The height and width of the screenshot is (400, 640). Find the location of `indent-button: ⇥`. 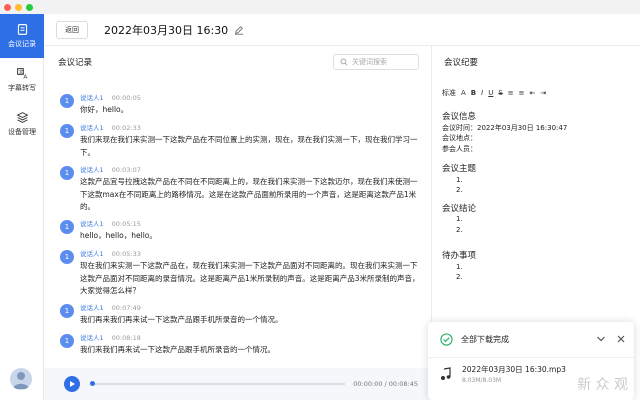

indent-button: ⇥ is located at coordinates (543, 93).